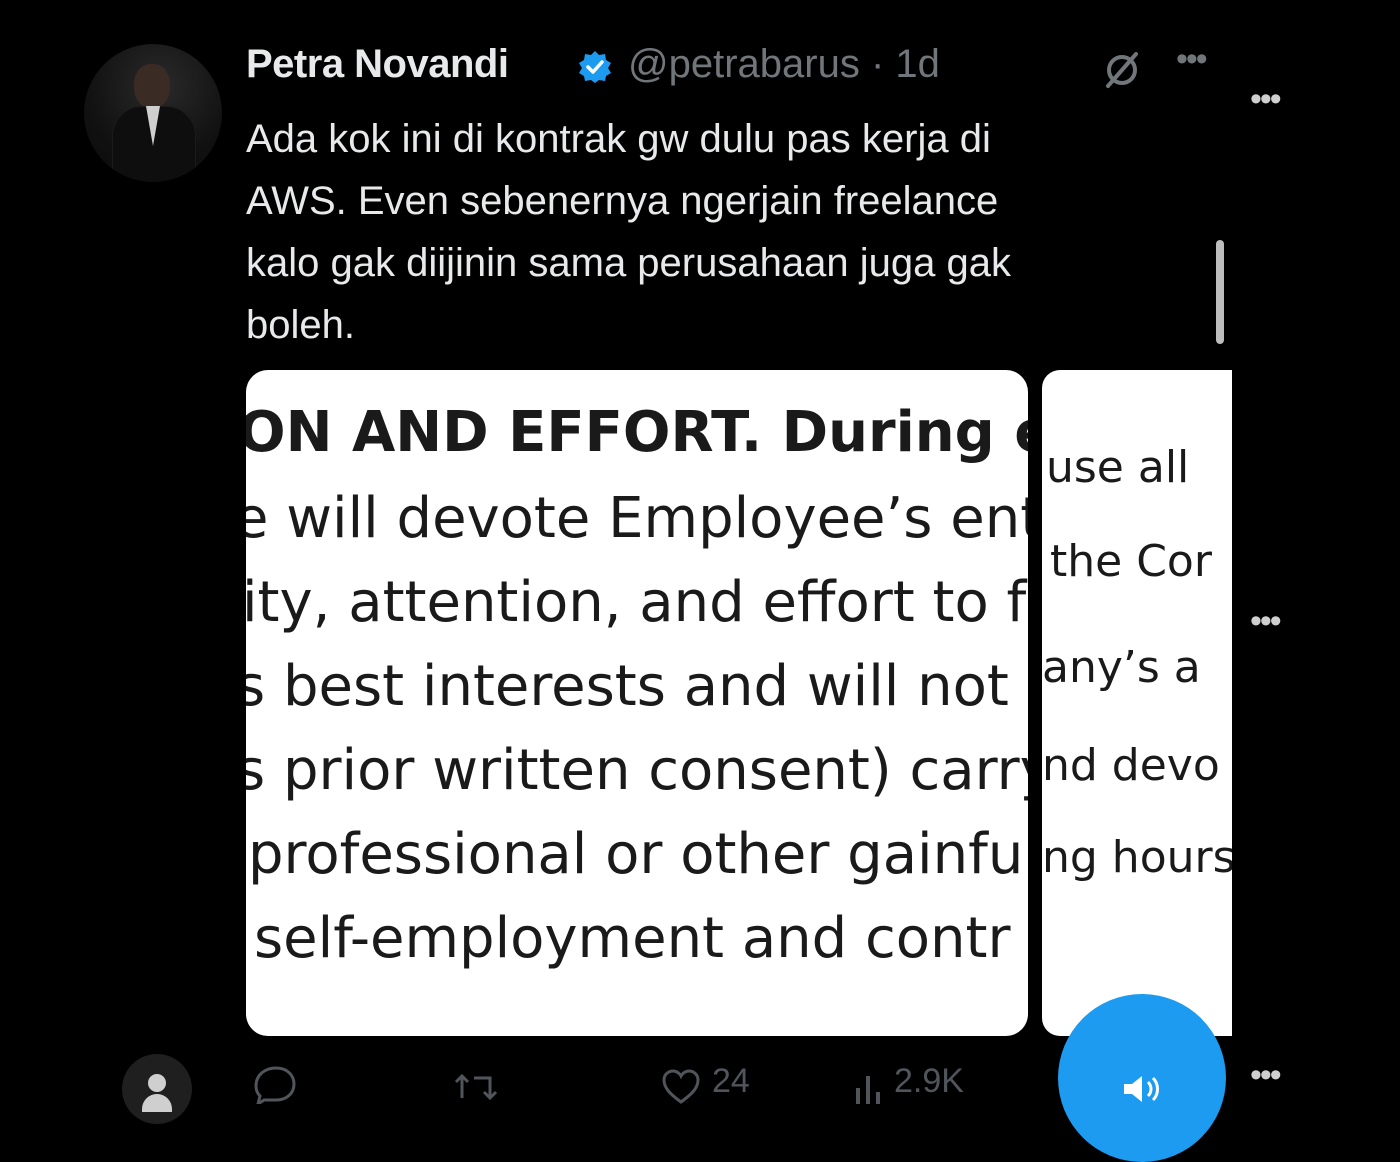 Image resolution: width=1400 pixels, height=1162 pixels. What do you see at coordinates (636, 854) in the screenshot?
I see `document-line: professional or other gainfu` at bounding box center [636, 854].